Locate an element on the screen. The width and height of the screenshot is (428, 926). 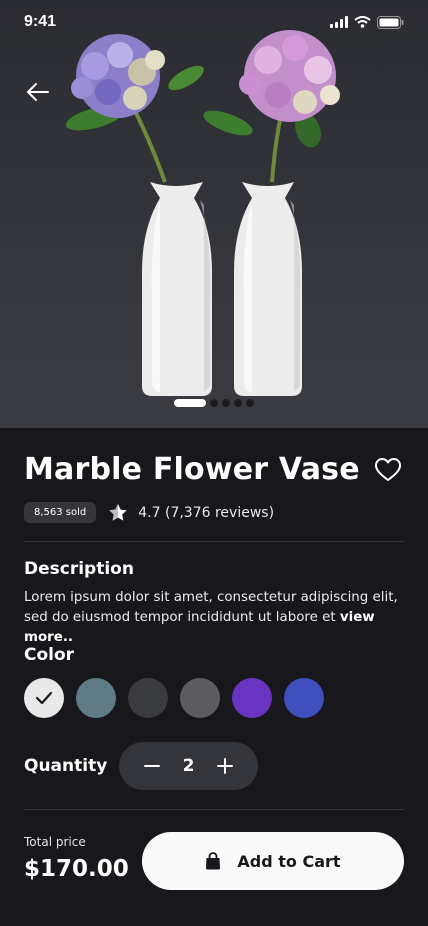
product-title: Marble Flower Vase is located at coordinates (192, 469).